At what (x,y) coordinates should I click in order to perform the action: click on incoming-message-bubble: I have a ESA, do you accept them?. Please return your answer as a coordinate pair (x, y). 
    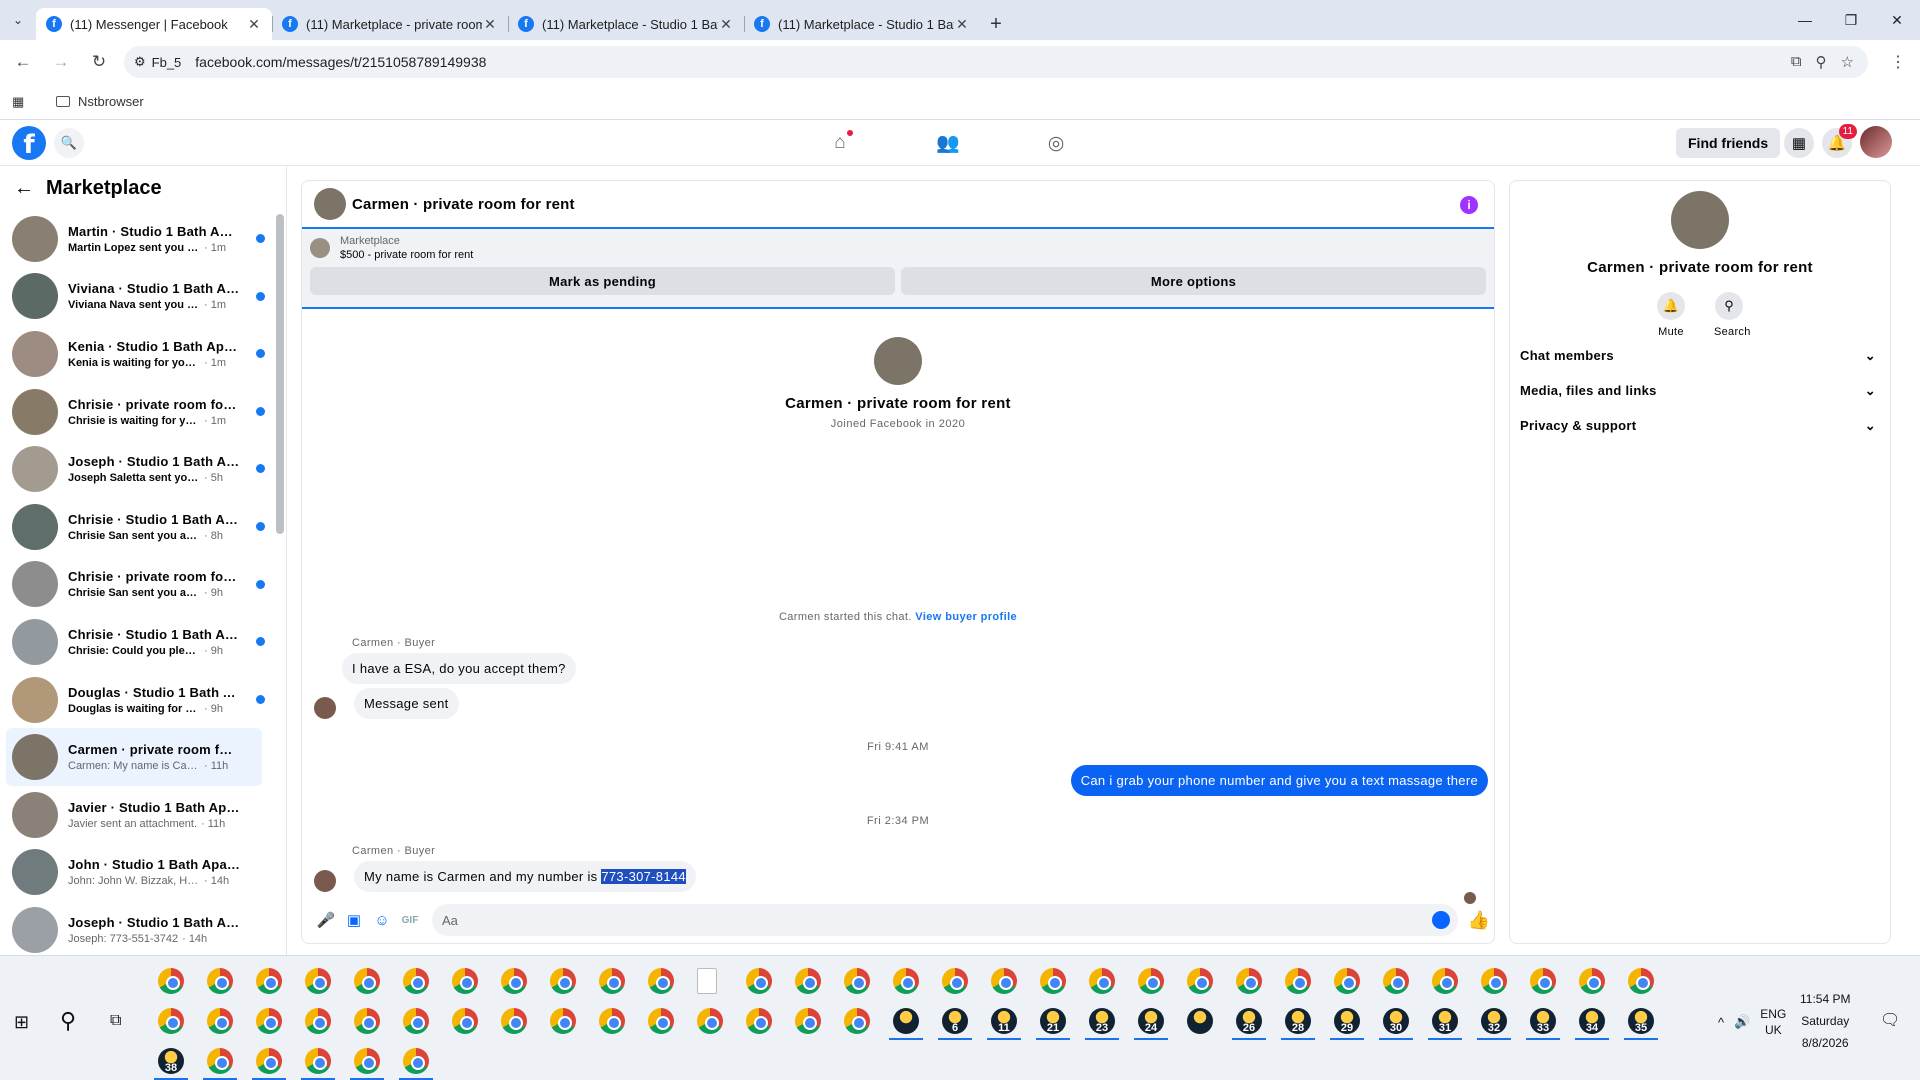
    Looking at the image, I should click on (459, 668).